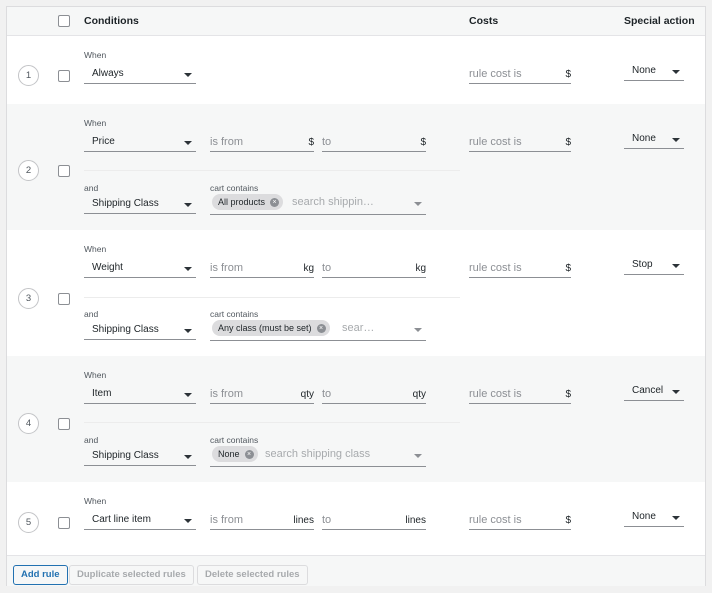  I want to click on special-action-select: Cancel, so click(654, 391).